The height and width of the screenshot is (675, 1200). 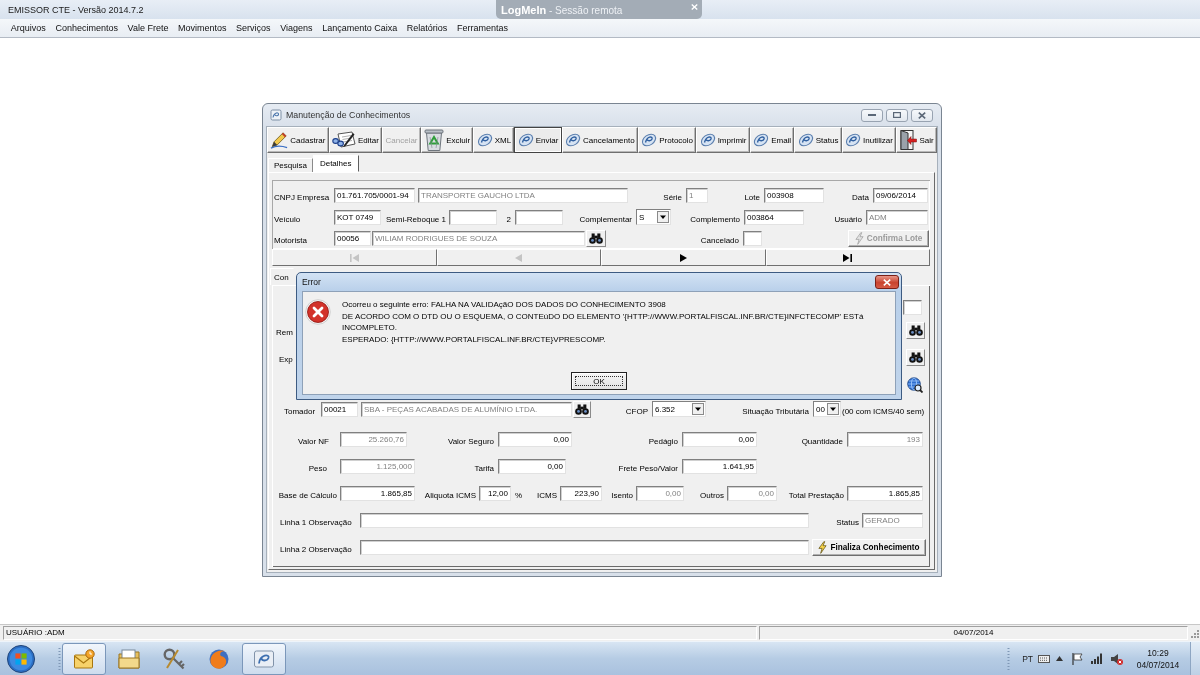 What do you see at coordinates (1117, 658) in the screenshot?
I see `muted-speaker-icon` at bounding box center [1117, 658].